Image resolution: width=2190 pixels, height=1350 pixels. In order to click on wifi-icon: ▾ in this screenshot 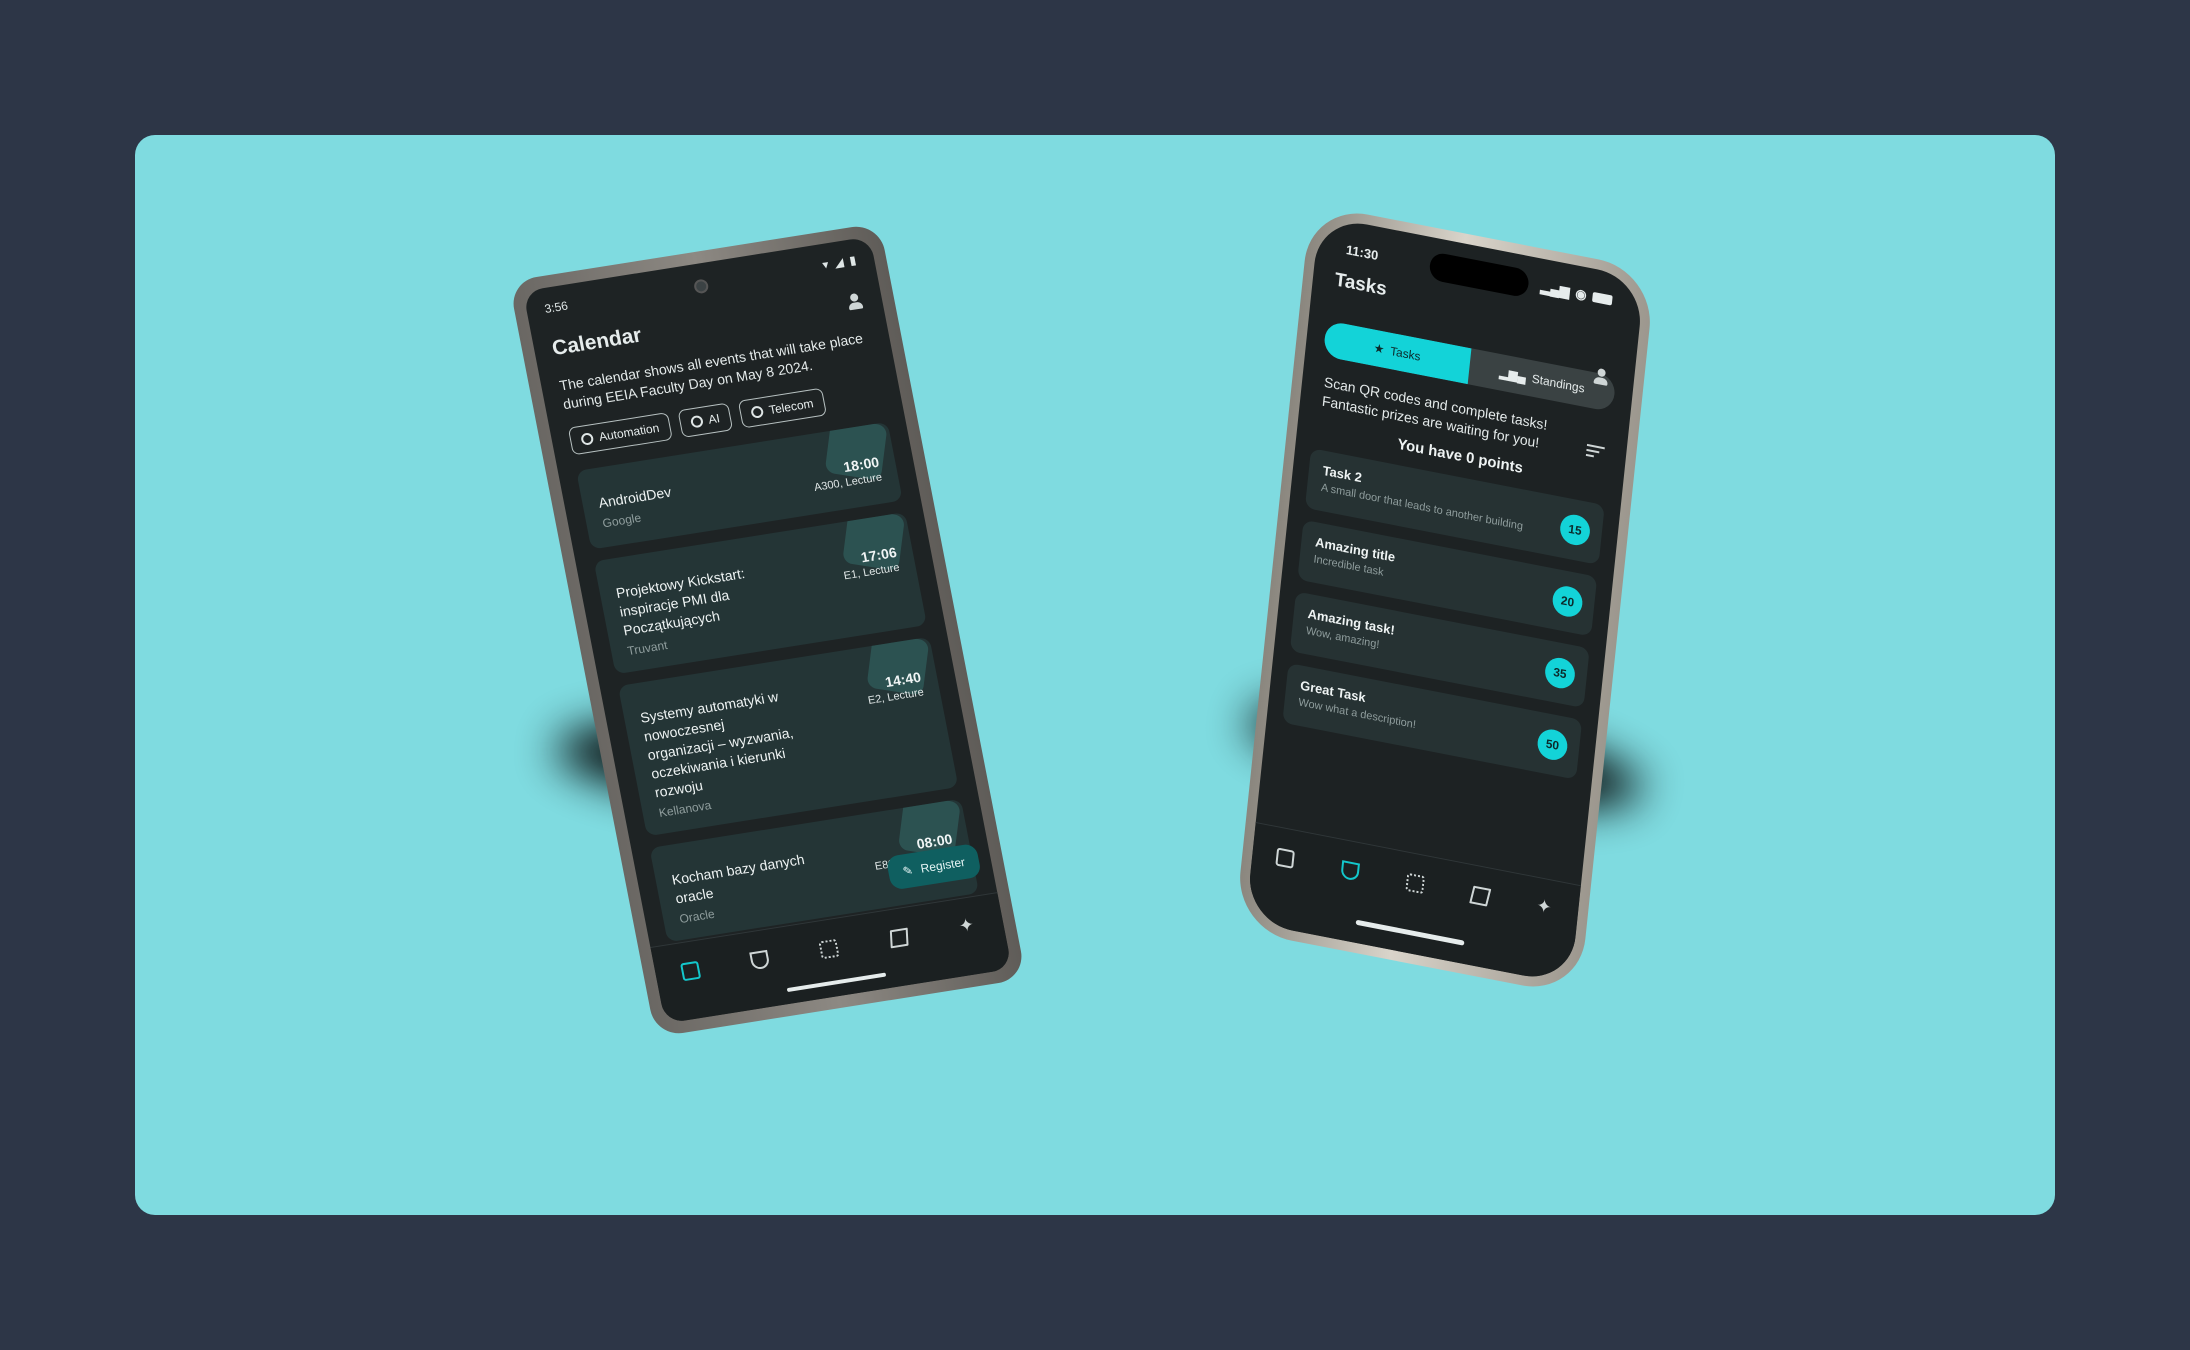, I will do `click(825, 264)`.